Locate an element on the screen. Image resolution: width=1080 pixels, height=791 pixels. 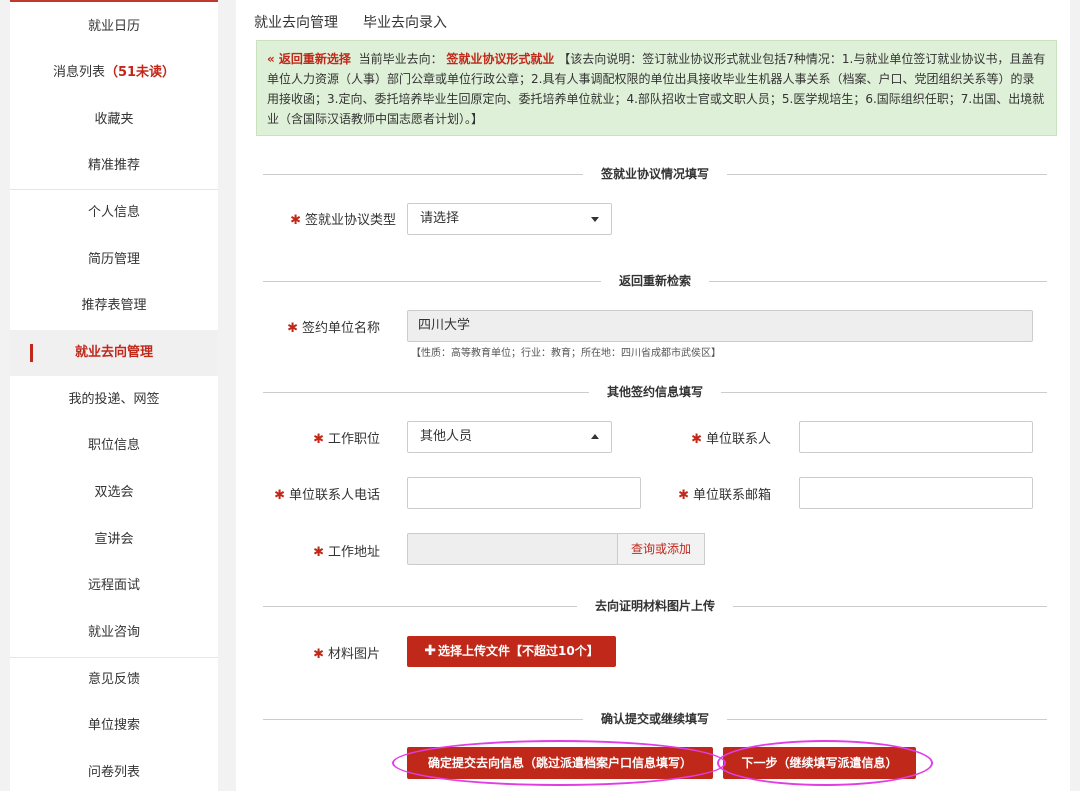
material-images-label: ✱ 材料图片 is located at coordinates (346, 654).